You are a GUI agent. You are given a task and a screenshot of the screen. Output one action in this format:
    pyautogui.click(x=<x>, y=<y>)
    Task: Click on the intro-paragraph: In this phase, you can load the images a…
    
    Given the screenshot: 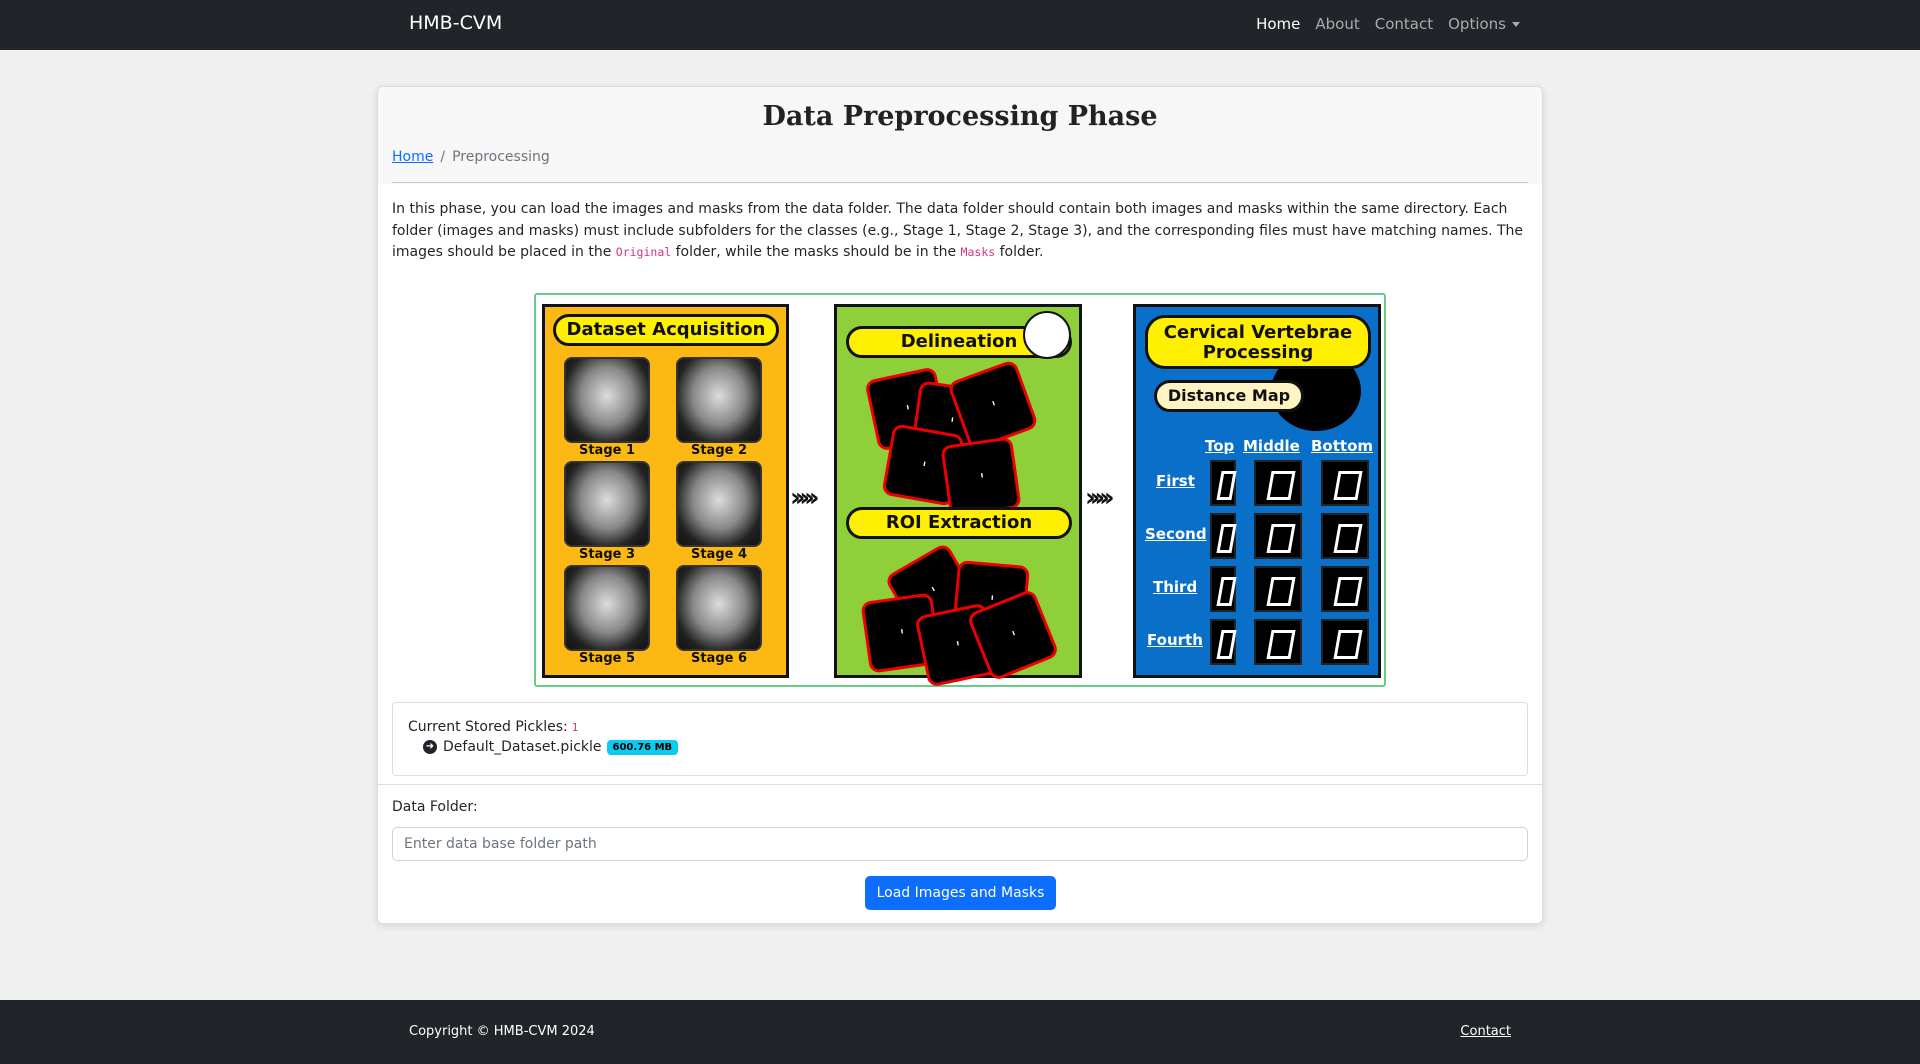 What is the action you would take?
    pyautogui.click(x=960, y=231)
    